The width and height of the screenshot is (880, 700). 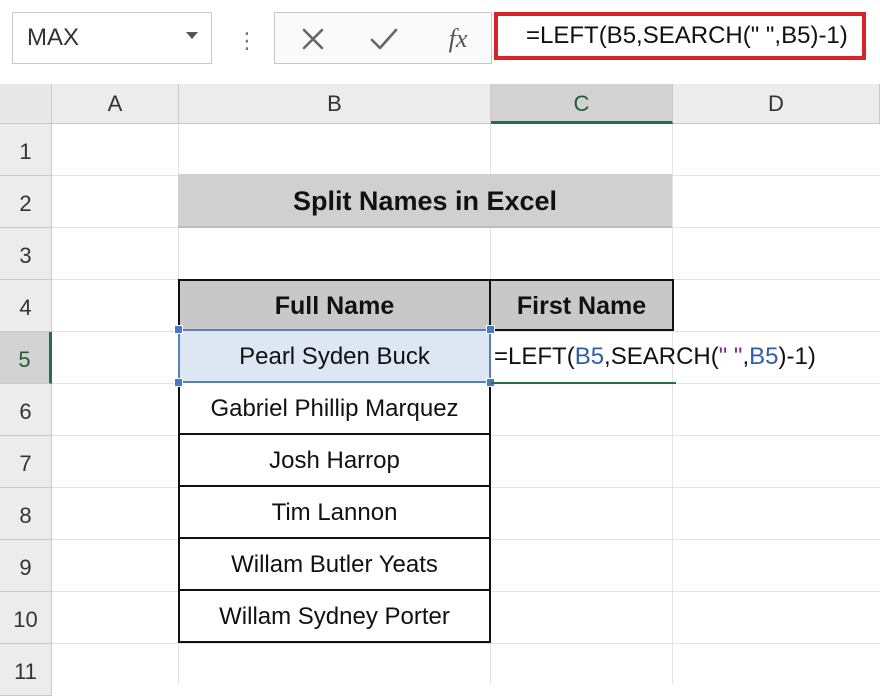 What do you see at coordinates (335, 104) in the screenshot?
I see `column-header-b: B` at bounding box center [335, 104].